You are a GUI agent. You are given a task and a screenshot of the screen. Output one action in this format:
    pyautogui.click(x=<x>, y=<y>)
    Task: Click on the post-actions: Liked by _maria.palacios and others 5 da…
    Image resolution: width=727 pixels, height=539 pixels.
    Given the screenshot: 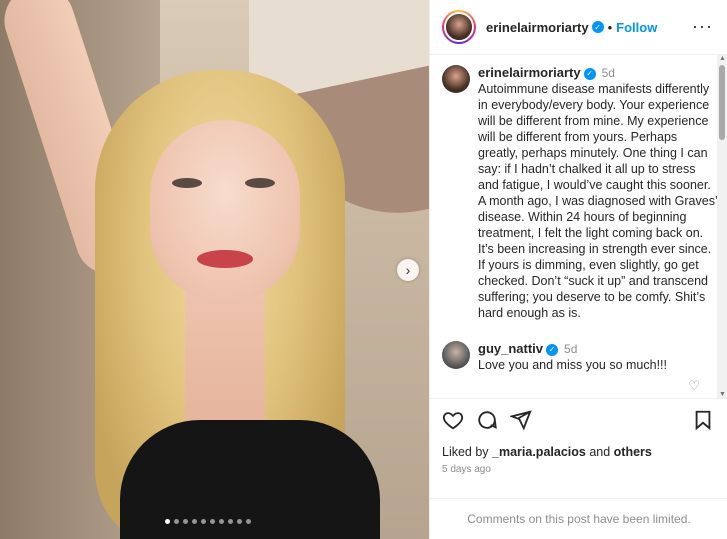 What is the action you would take?
    pyautogui.click(x=578, y=448)
    